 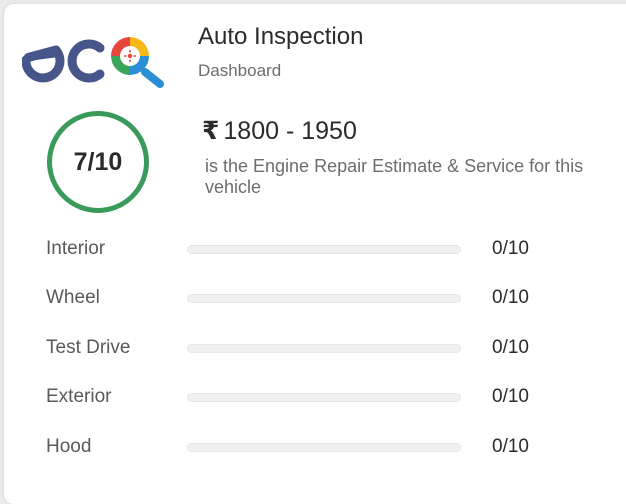 I want to click on category-row-hood: Hood 0/10, so click(x=326, y=447).